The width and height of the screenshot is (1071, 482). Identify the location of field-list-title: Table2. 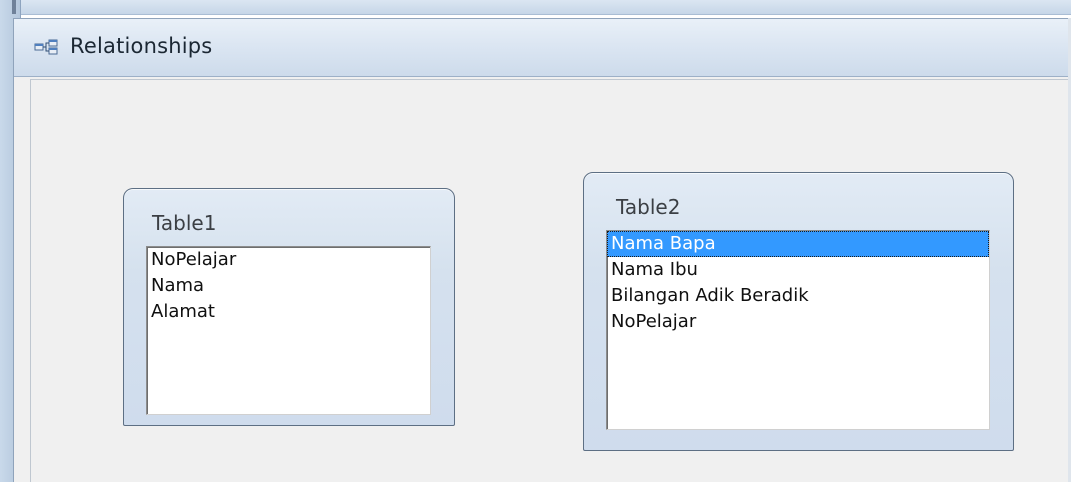
(648, 207).